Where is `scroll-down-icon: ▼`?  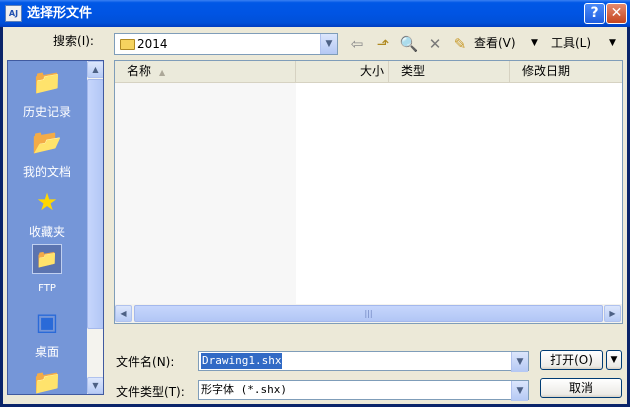 scroll-down-icon: ▼ is located at coordinates (95, 385).